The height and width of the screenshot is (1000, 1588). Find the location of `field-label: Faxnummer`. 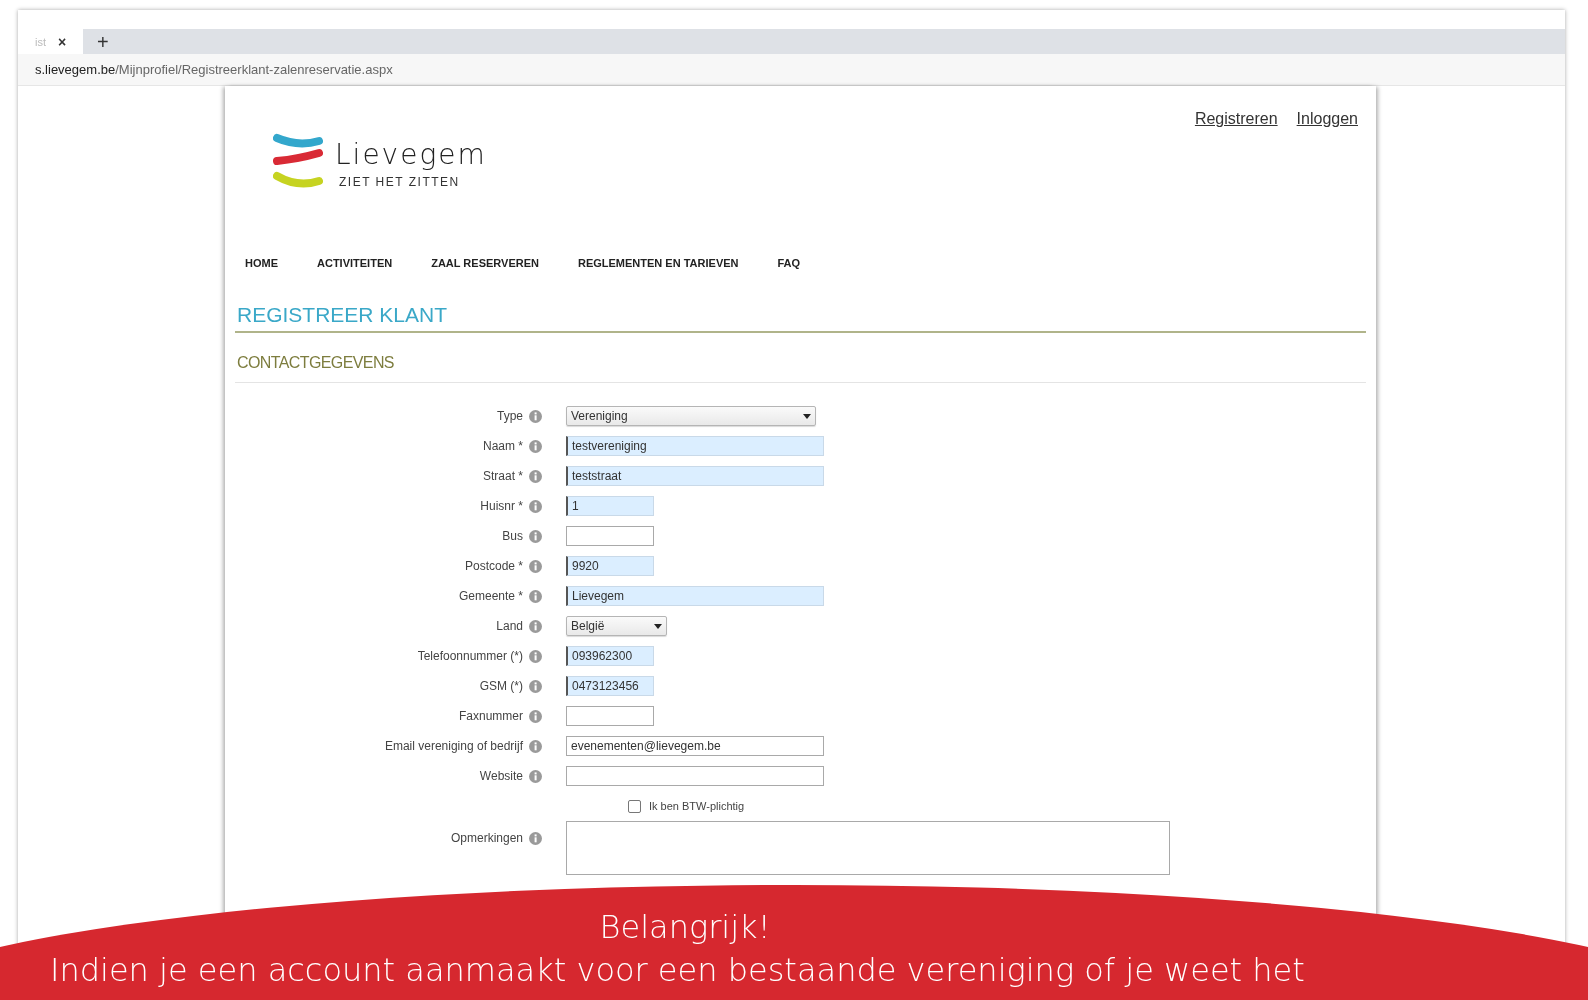

field-label: Faxnummer is located at coordinates (491, 716).